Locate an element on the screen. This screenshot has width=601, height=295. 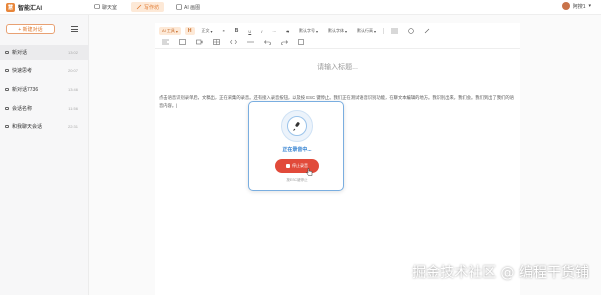
list-icon is located at coordinates (395, 31).